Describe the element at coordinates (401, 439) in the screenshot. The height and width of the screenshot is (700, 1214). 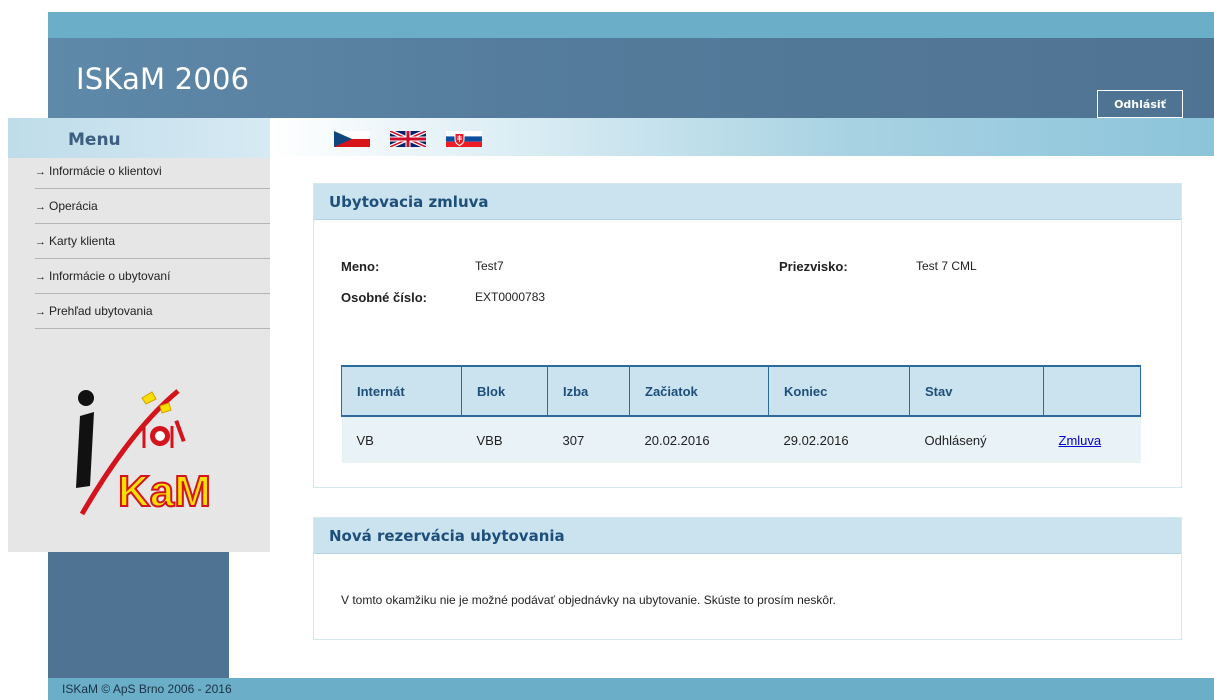
I see `cell-dormitory: VB` at that location.